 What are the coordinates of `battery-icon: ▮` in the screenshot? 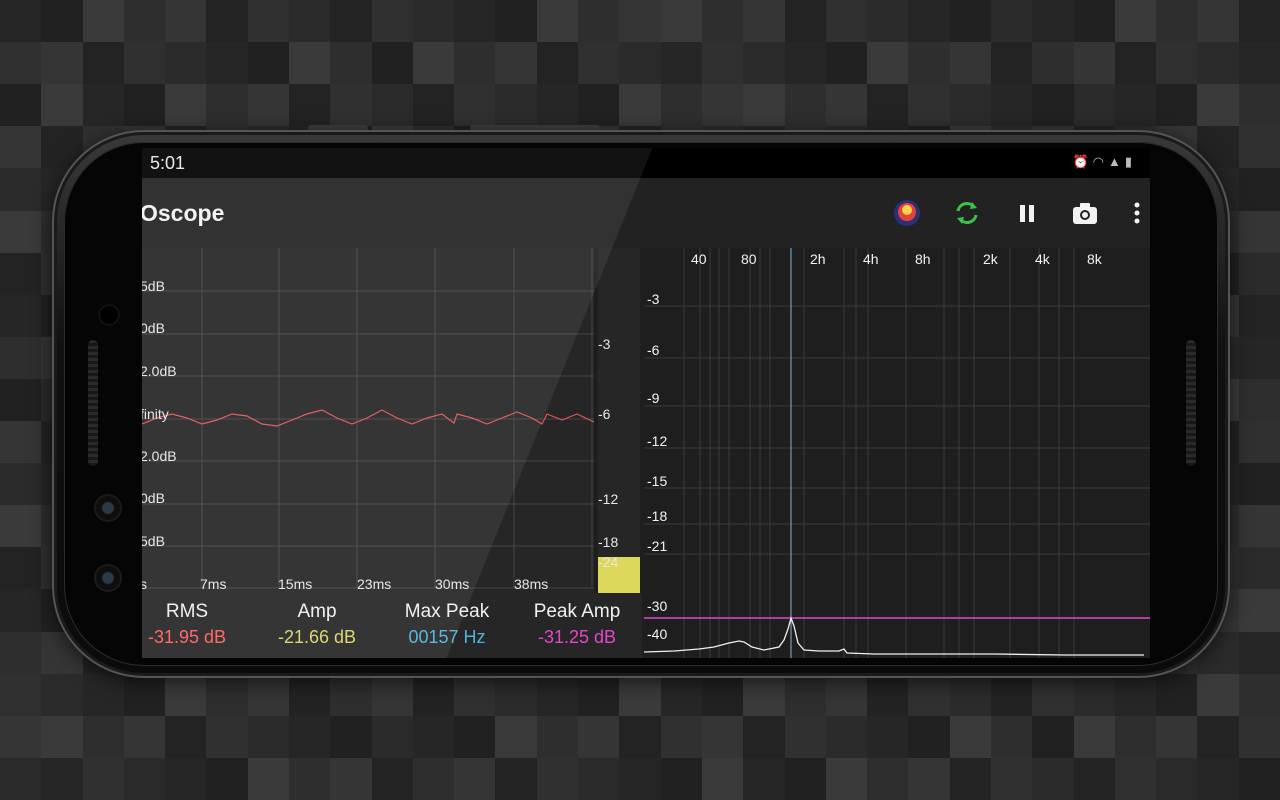 It's located at (1130, 161).